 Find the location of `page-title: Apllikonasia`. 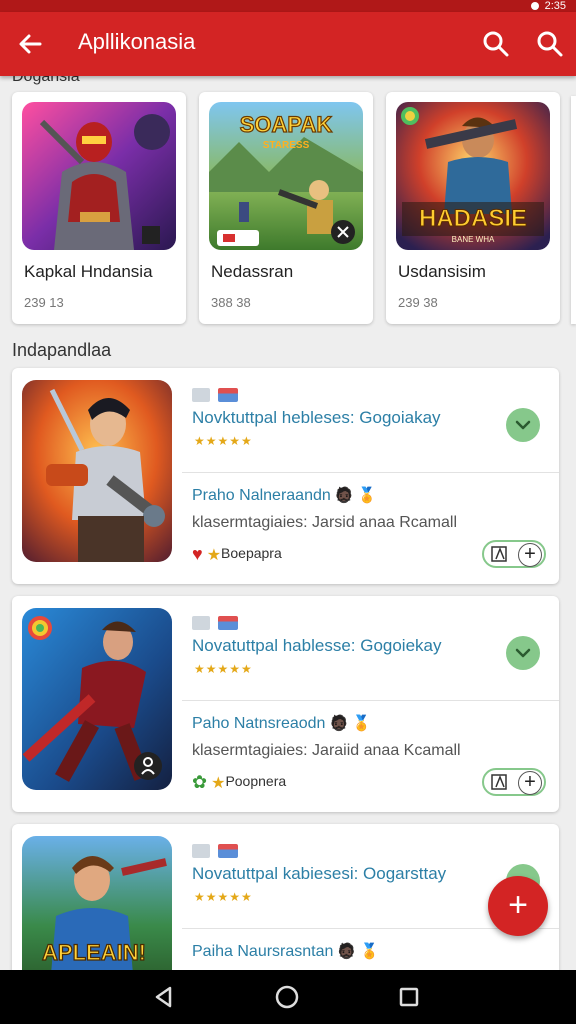

page-title: Apllikonasia is located at coordinates (137, 41).